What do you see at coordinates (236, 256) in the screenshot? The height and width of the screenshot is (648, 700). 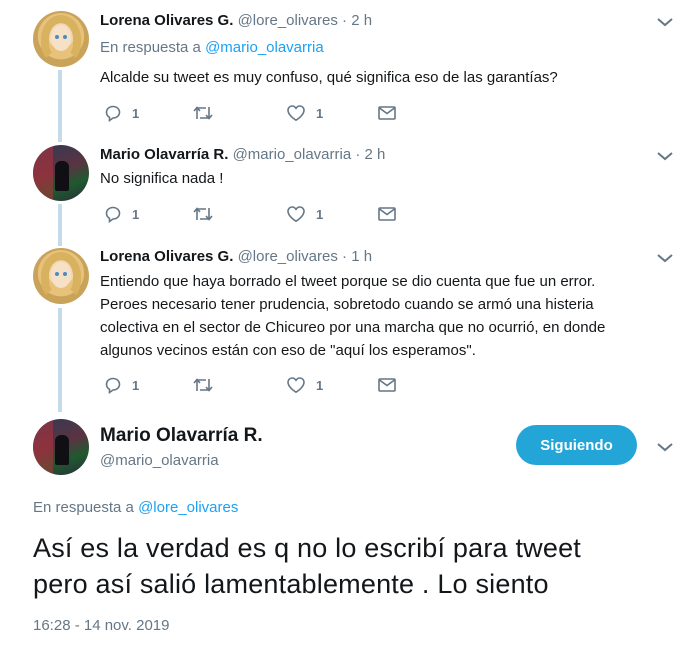 I see `tweet-header: Lorena Olivares G. @lore_olivares · 1 h` at bounding box center [236, 256].